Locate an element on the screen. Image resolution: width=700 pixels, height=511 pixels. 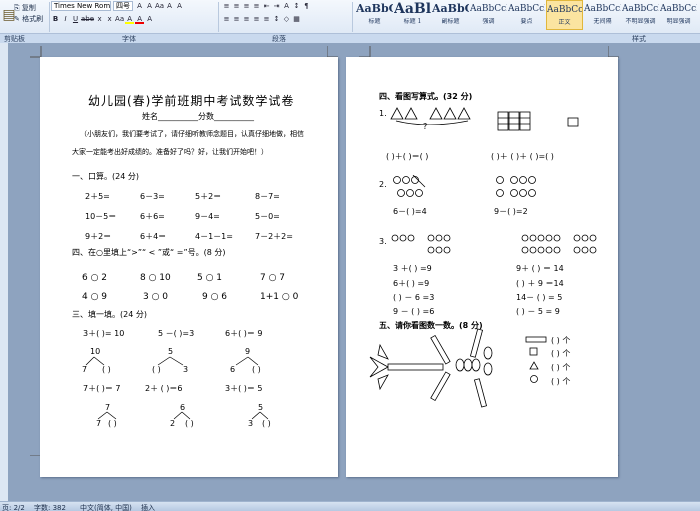
style-1: AaBl 标题 1 is located at coordinates (412, 15).